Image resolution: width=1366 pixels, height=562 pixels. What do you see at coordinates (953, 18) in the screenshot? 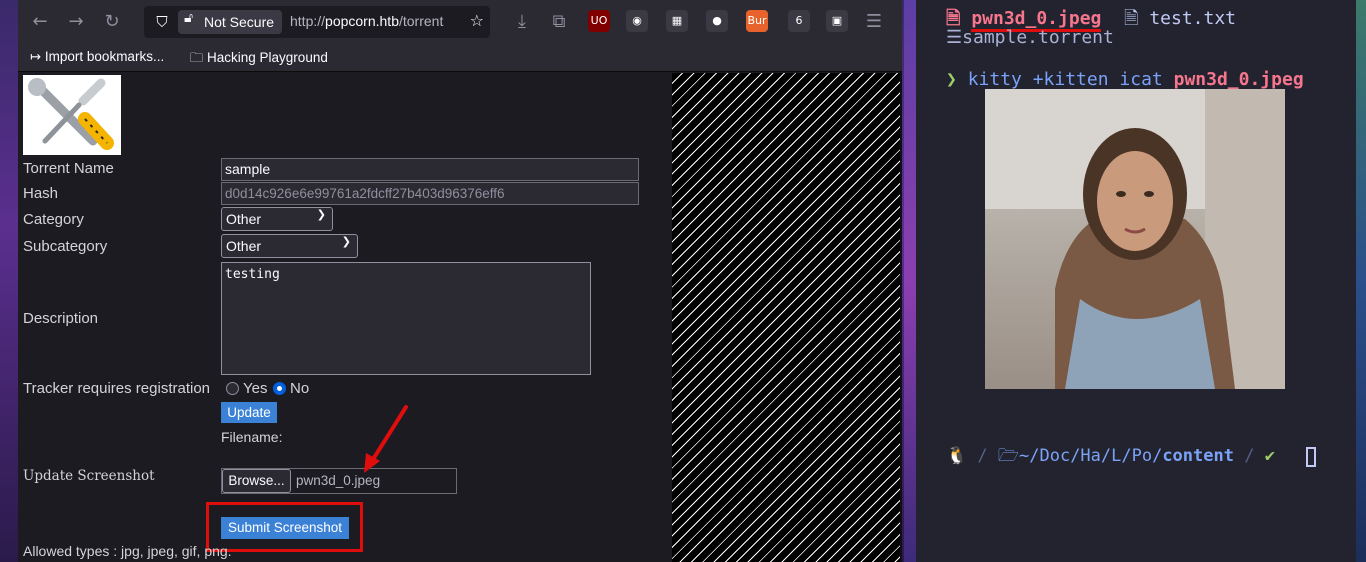
I see `image-file-icon: 🗎` at bounding box center [953, 18].